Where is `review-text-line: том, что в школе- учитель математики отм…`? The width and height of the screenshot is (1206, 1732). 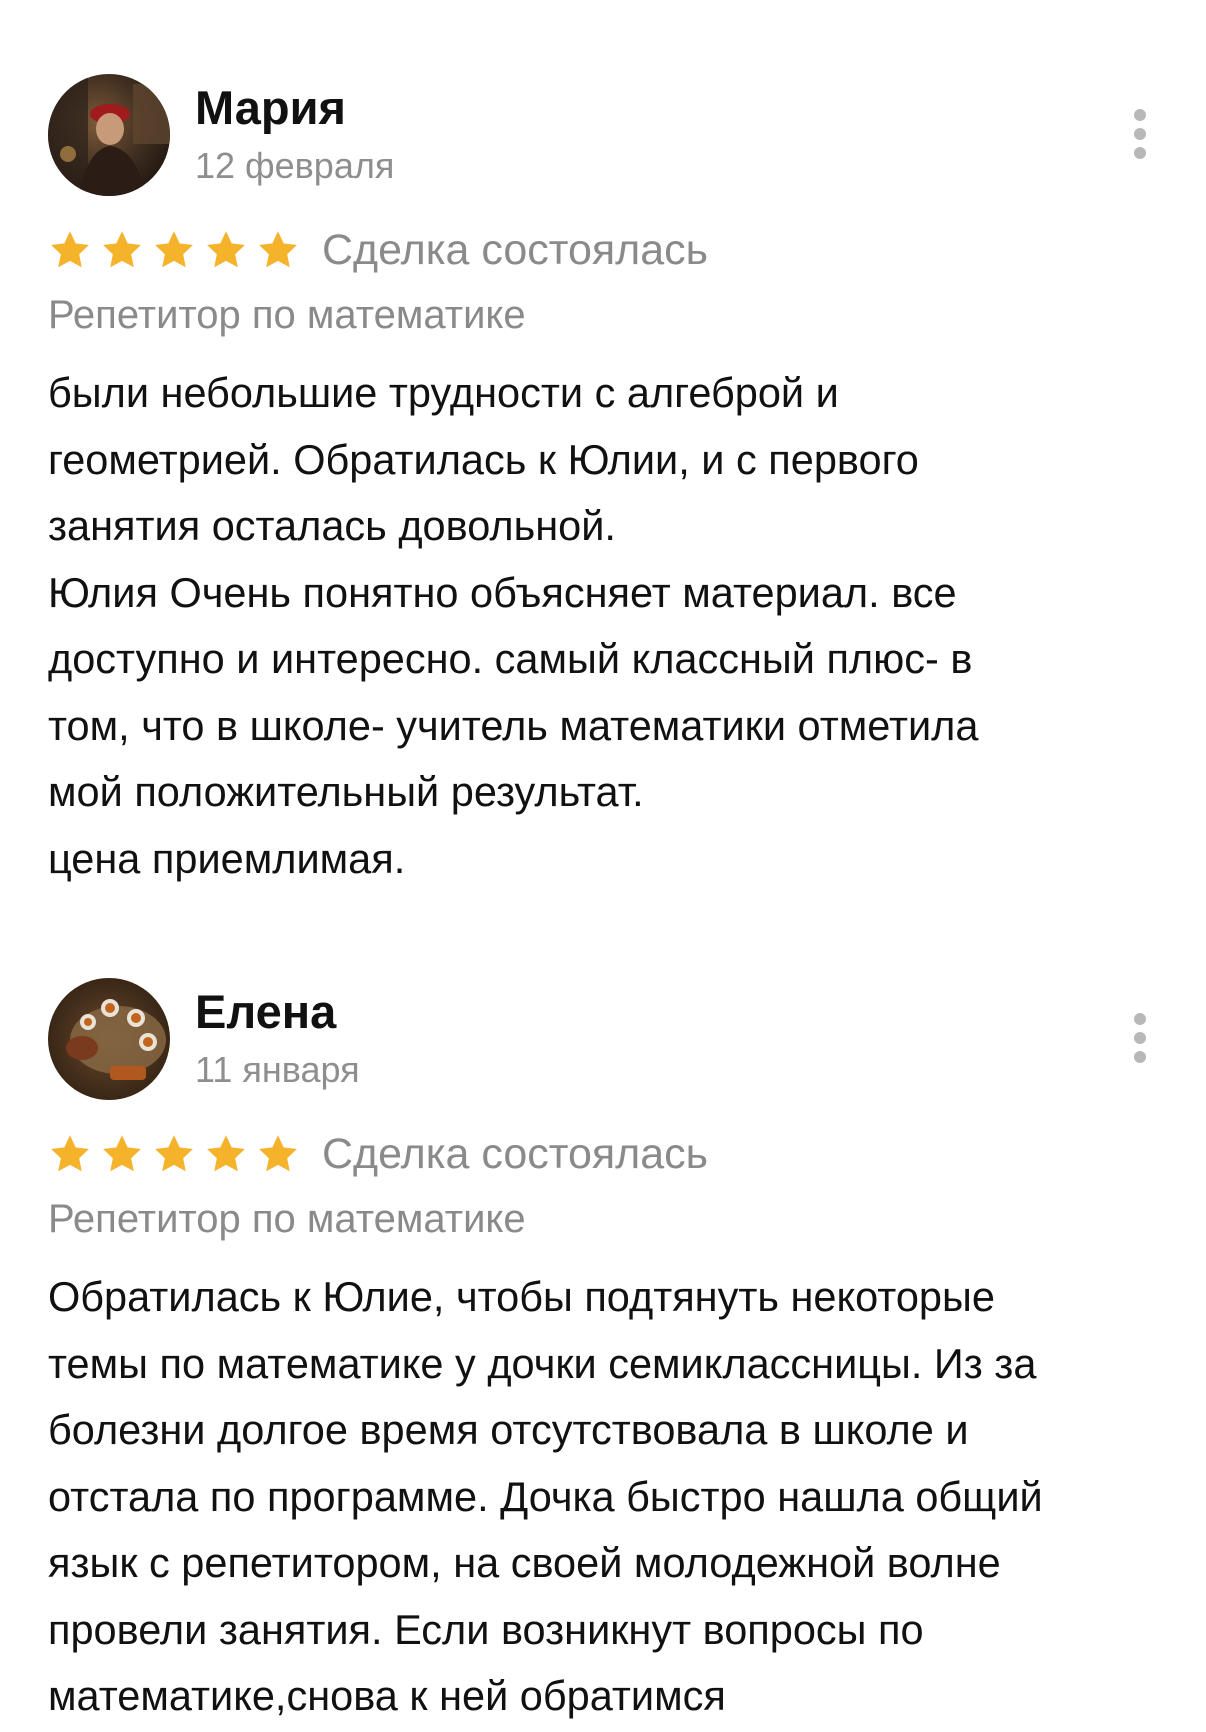
review-text-line: том, что в школе- учитель математики отм… is located at coordinates (513, 725).